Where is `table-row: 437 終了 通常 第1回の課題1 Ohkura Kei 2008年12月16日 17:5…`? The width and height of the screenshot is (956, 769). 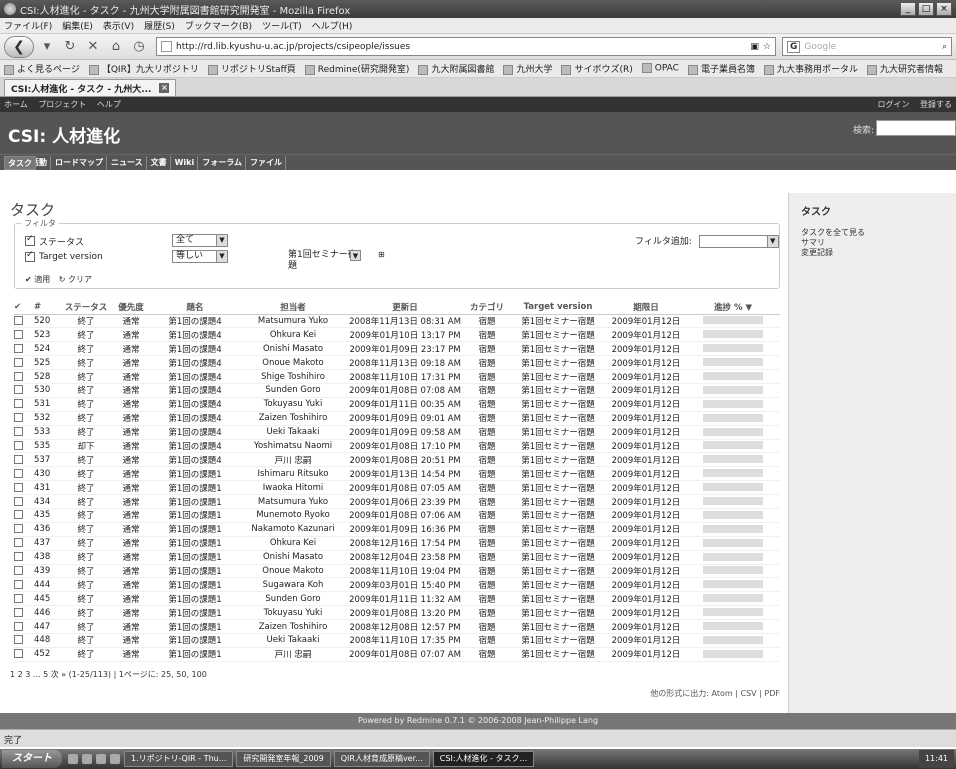 table-row: 437 終了 通常 第1回の課題1 Ohkura Kei 2008年12月16日 17:5… is located at coordinates (397, 543).